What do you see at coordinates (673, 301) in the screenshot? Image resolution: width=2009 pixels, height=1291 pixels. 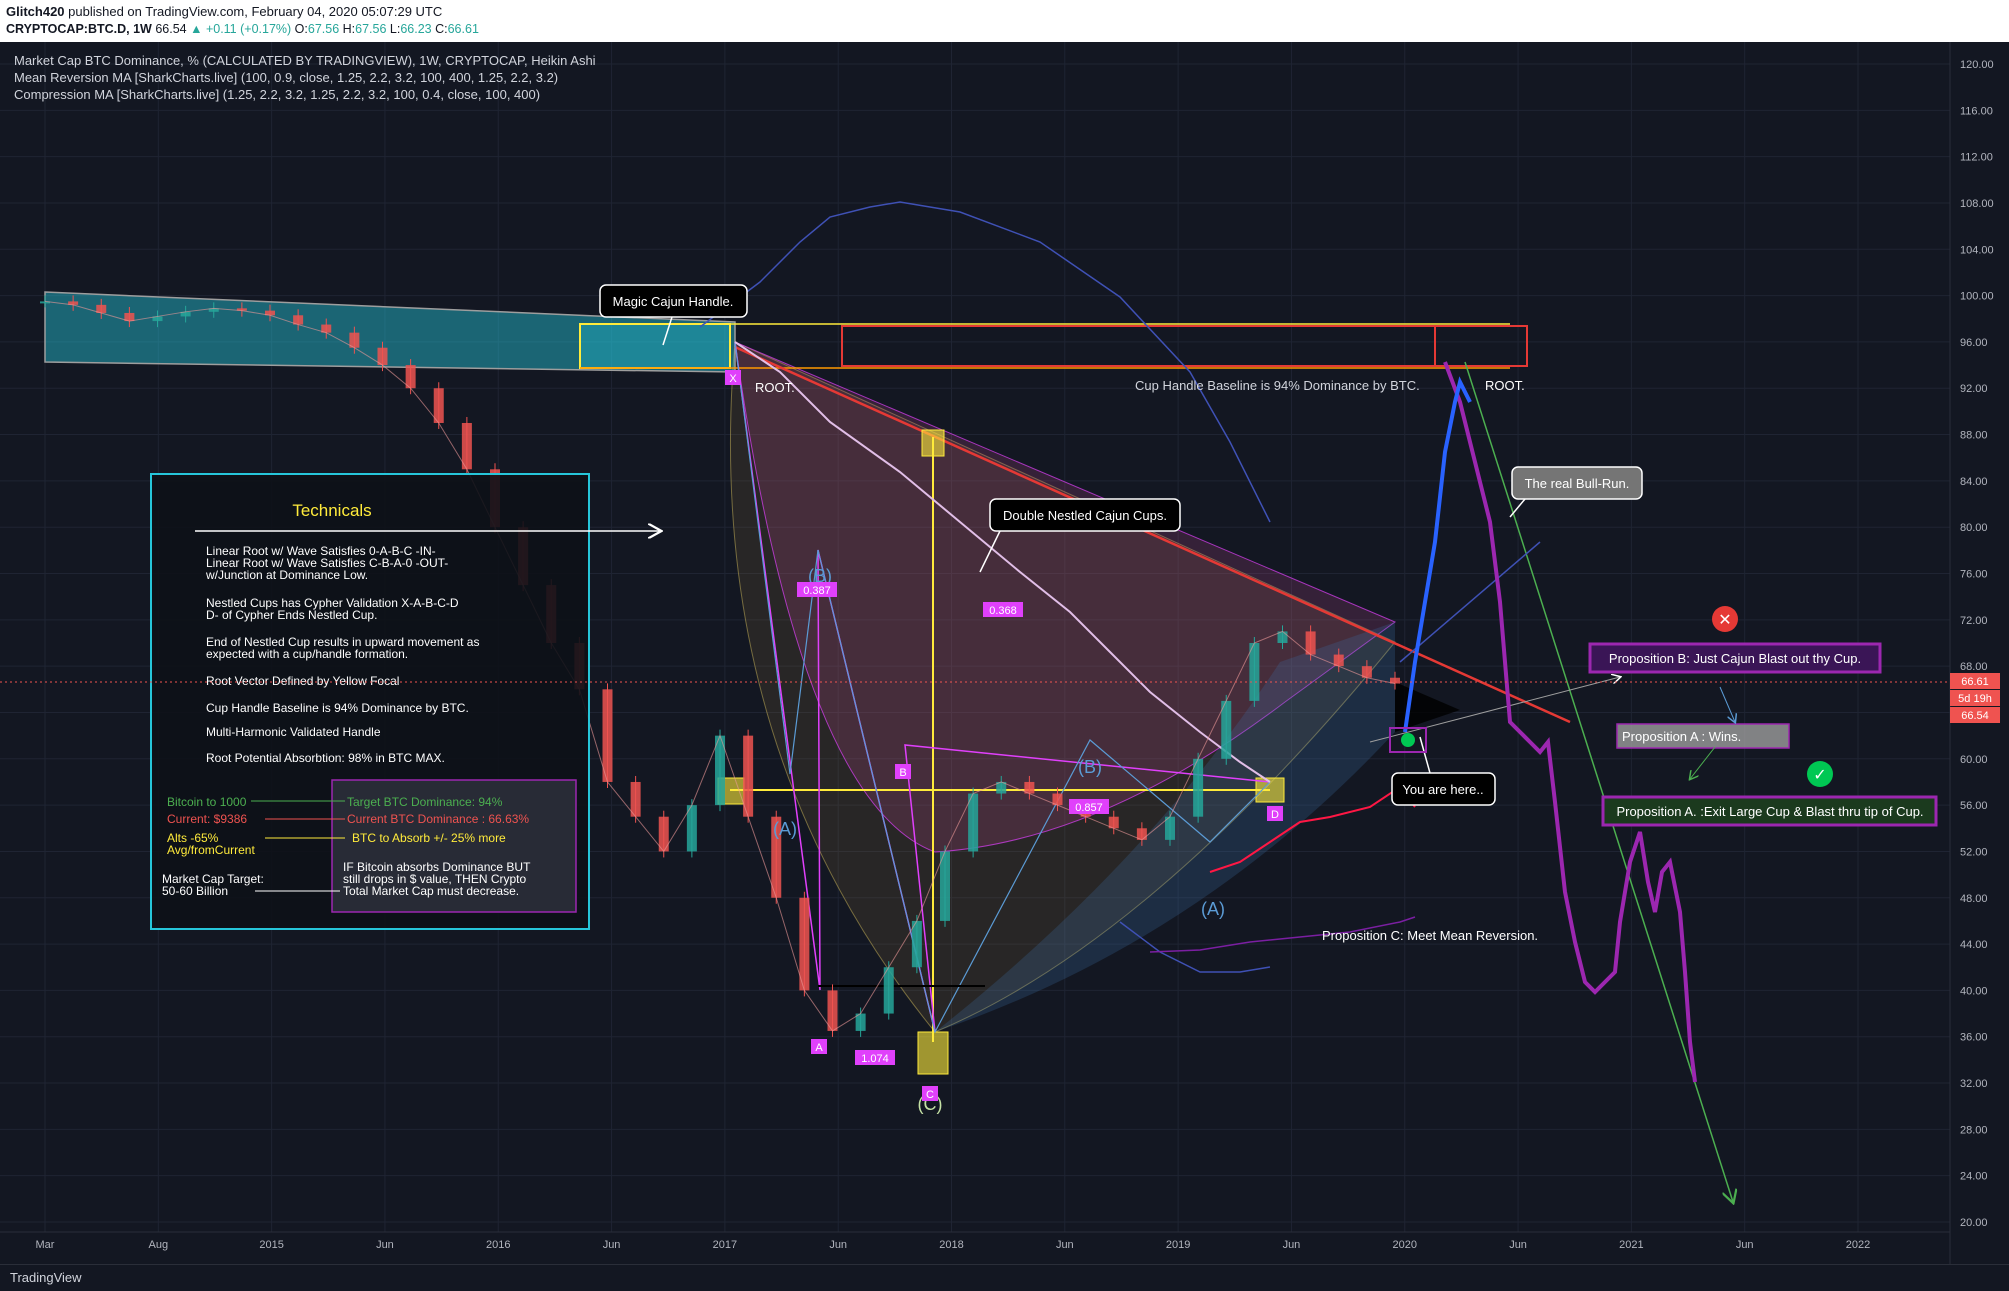 I see `label-magic-handle: Magic Cajun Handle.` at bounding box center [673, 301].